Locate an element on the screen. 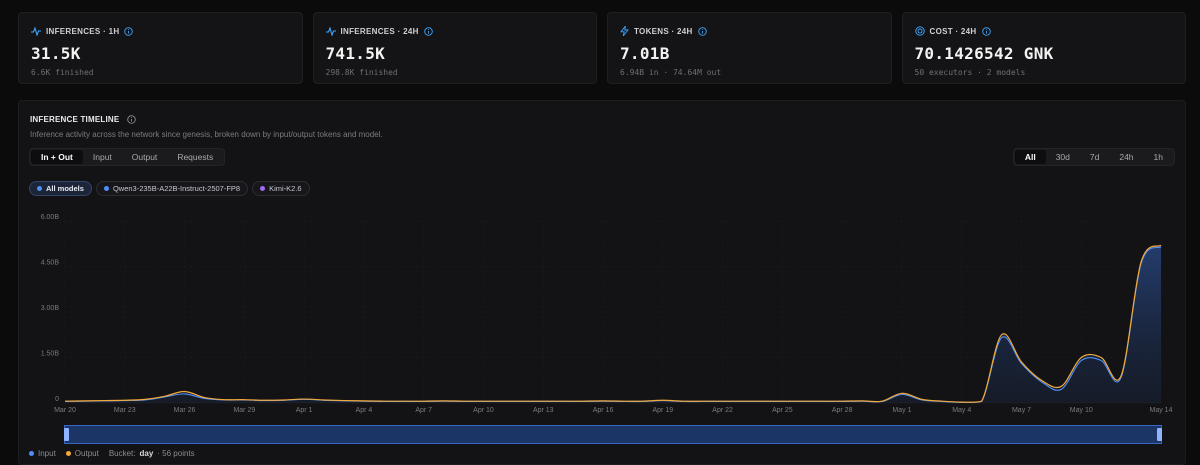 This screenshot has height=465, width=1200. legend-item-output: Output is located at coordinates (82, 453).